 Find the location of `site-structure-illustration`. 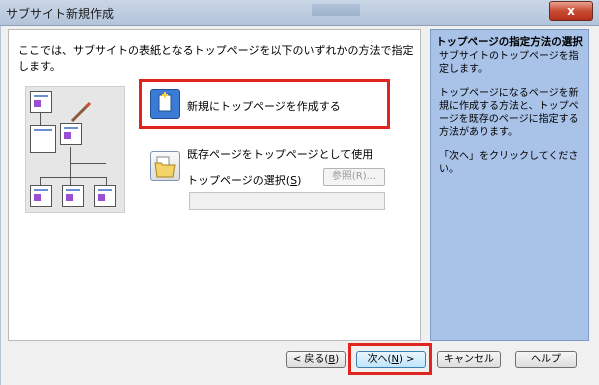

site-structure-illustration is located at coordinates (75, 149).